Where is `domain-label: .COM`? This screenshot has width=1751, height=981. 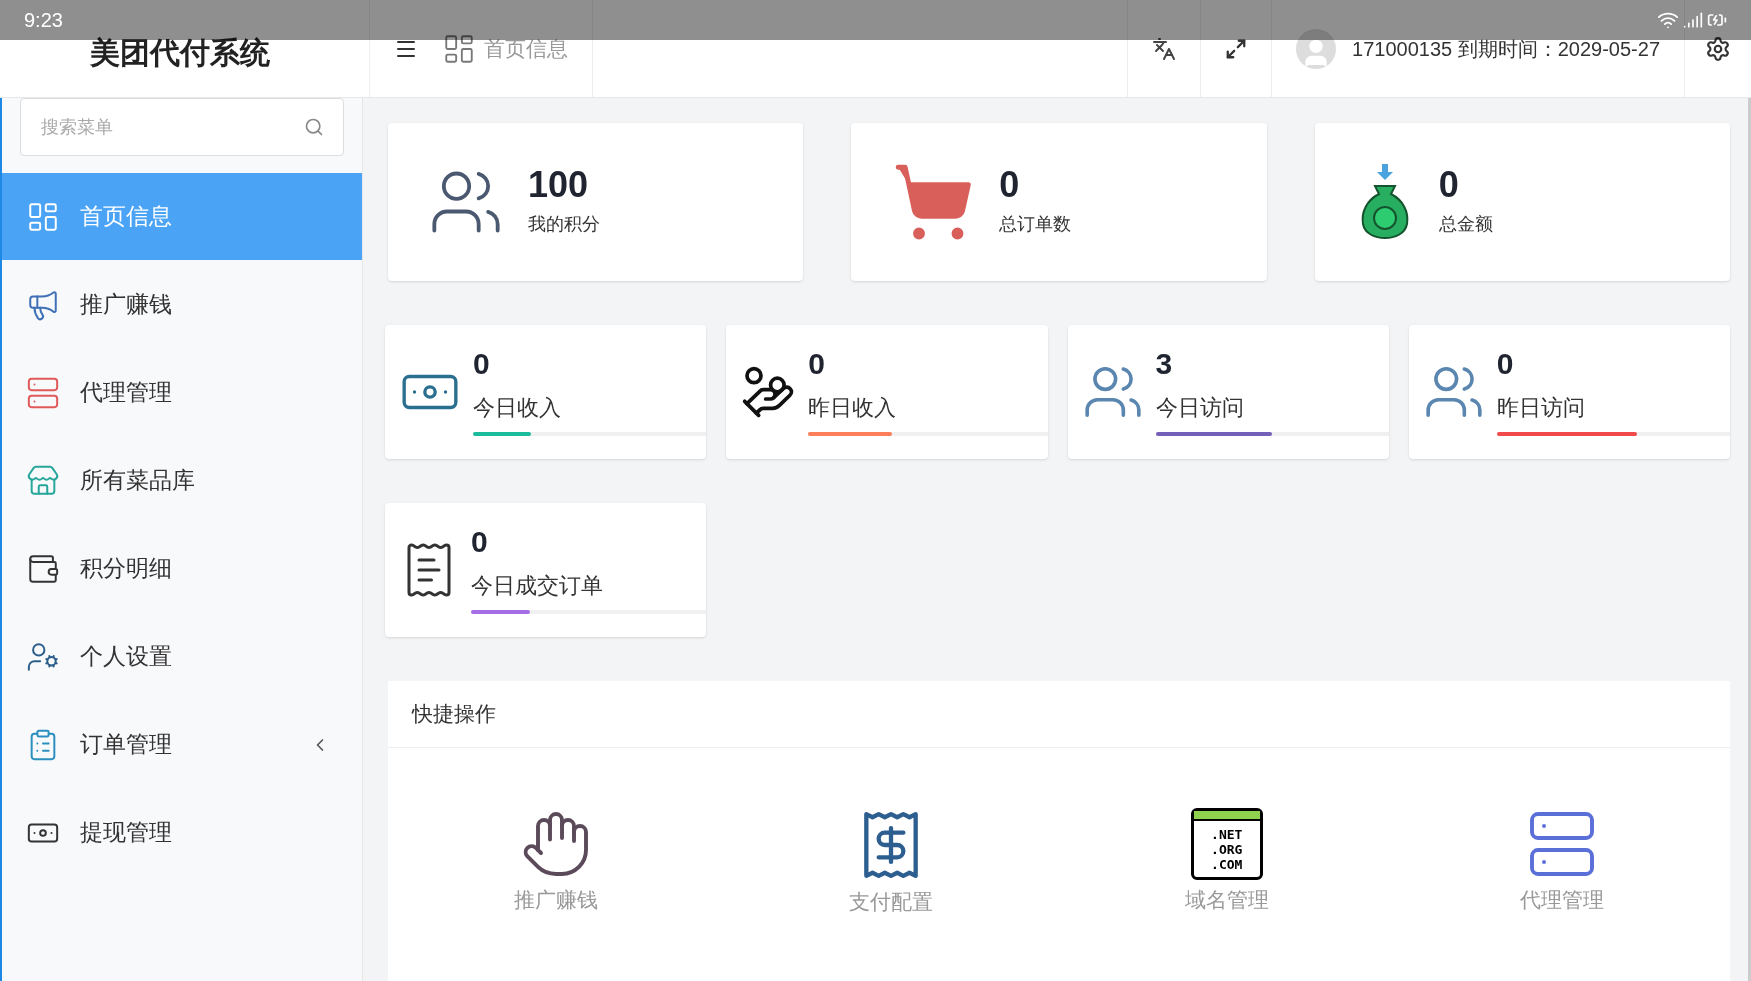 domain-label: .COM is located at coordinates (1227, 864).